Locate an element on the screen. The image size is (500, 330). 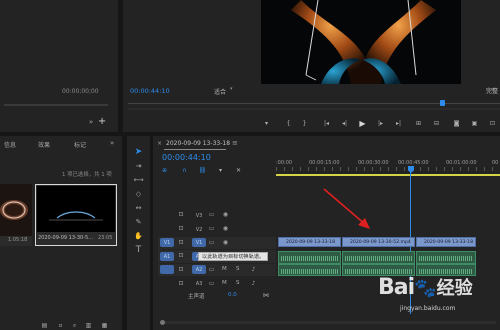
linked-selection-icon: ⛓ is located at coordinates (202, 170).